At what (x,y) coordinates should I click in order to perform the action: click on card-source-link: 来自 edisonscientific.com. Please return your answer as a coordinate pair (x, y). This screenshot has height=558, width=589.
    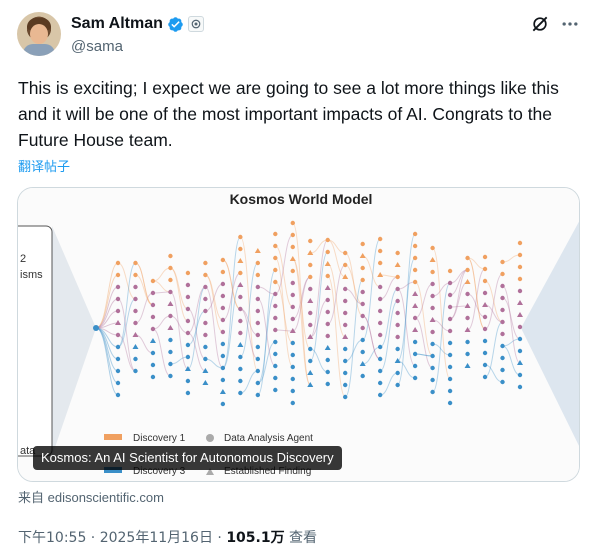
    Looking at the image, I should click on (91, 496).